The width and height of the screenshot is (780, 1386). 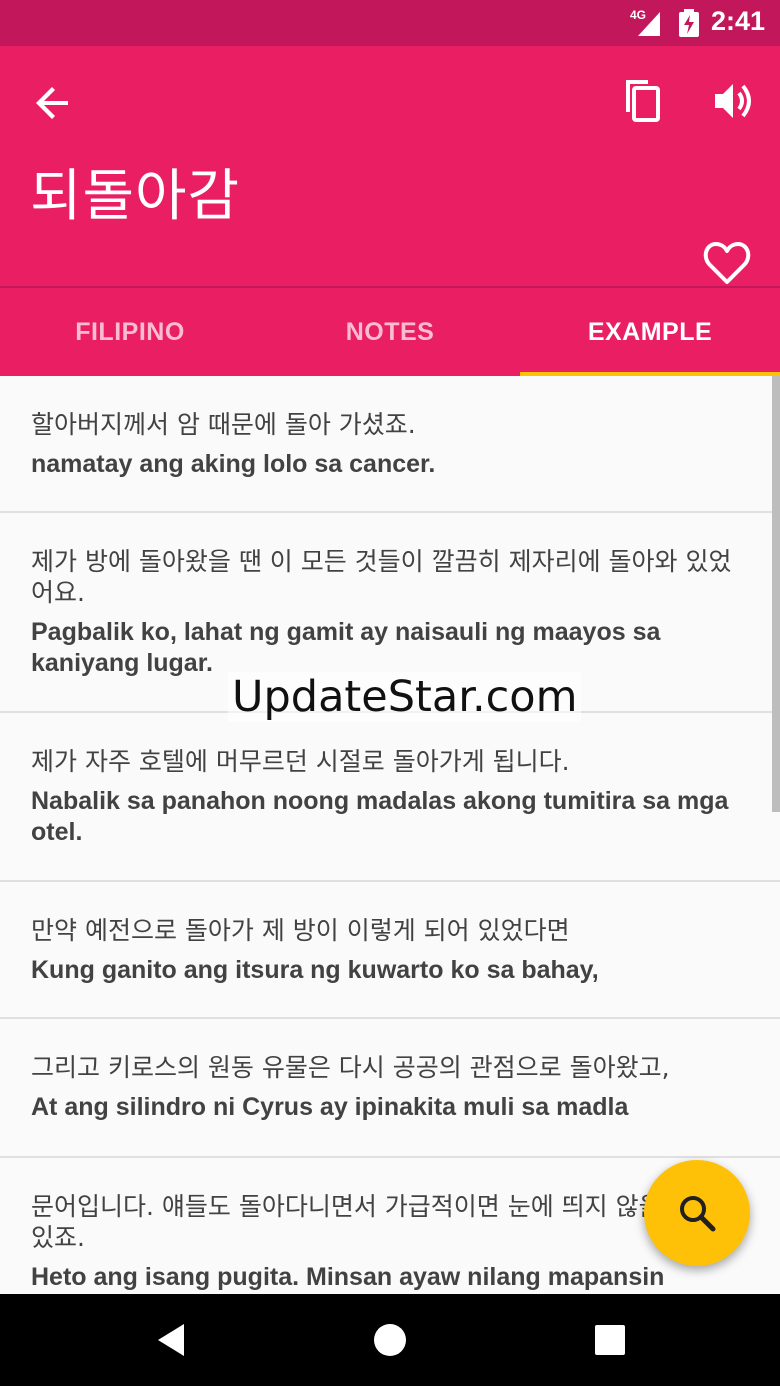 I want to click on tab-example: EXAMPLE, so click(x=650, y=332).